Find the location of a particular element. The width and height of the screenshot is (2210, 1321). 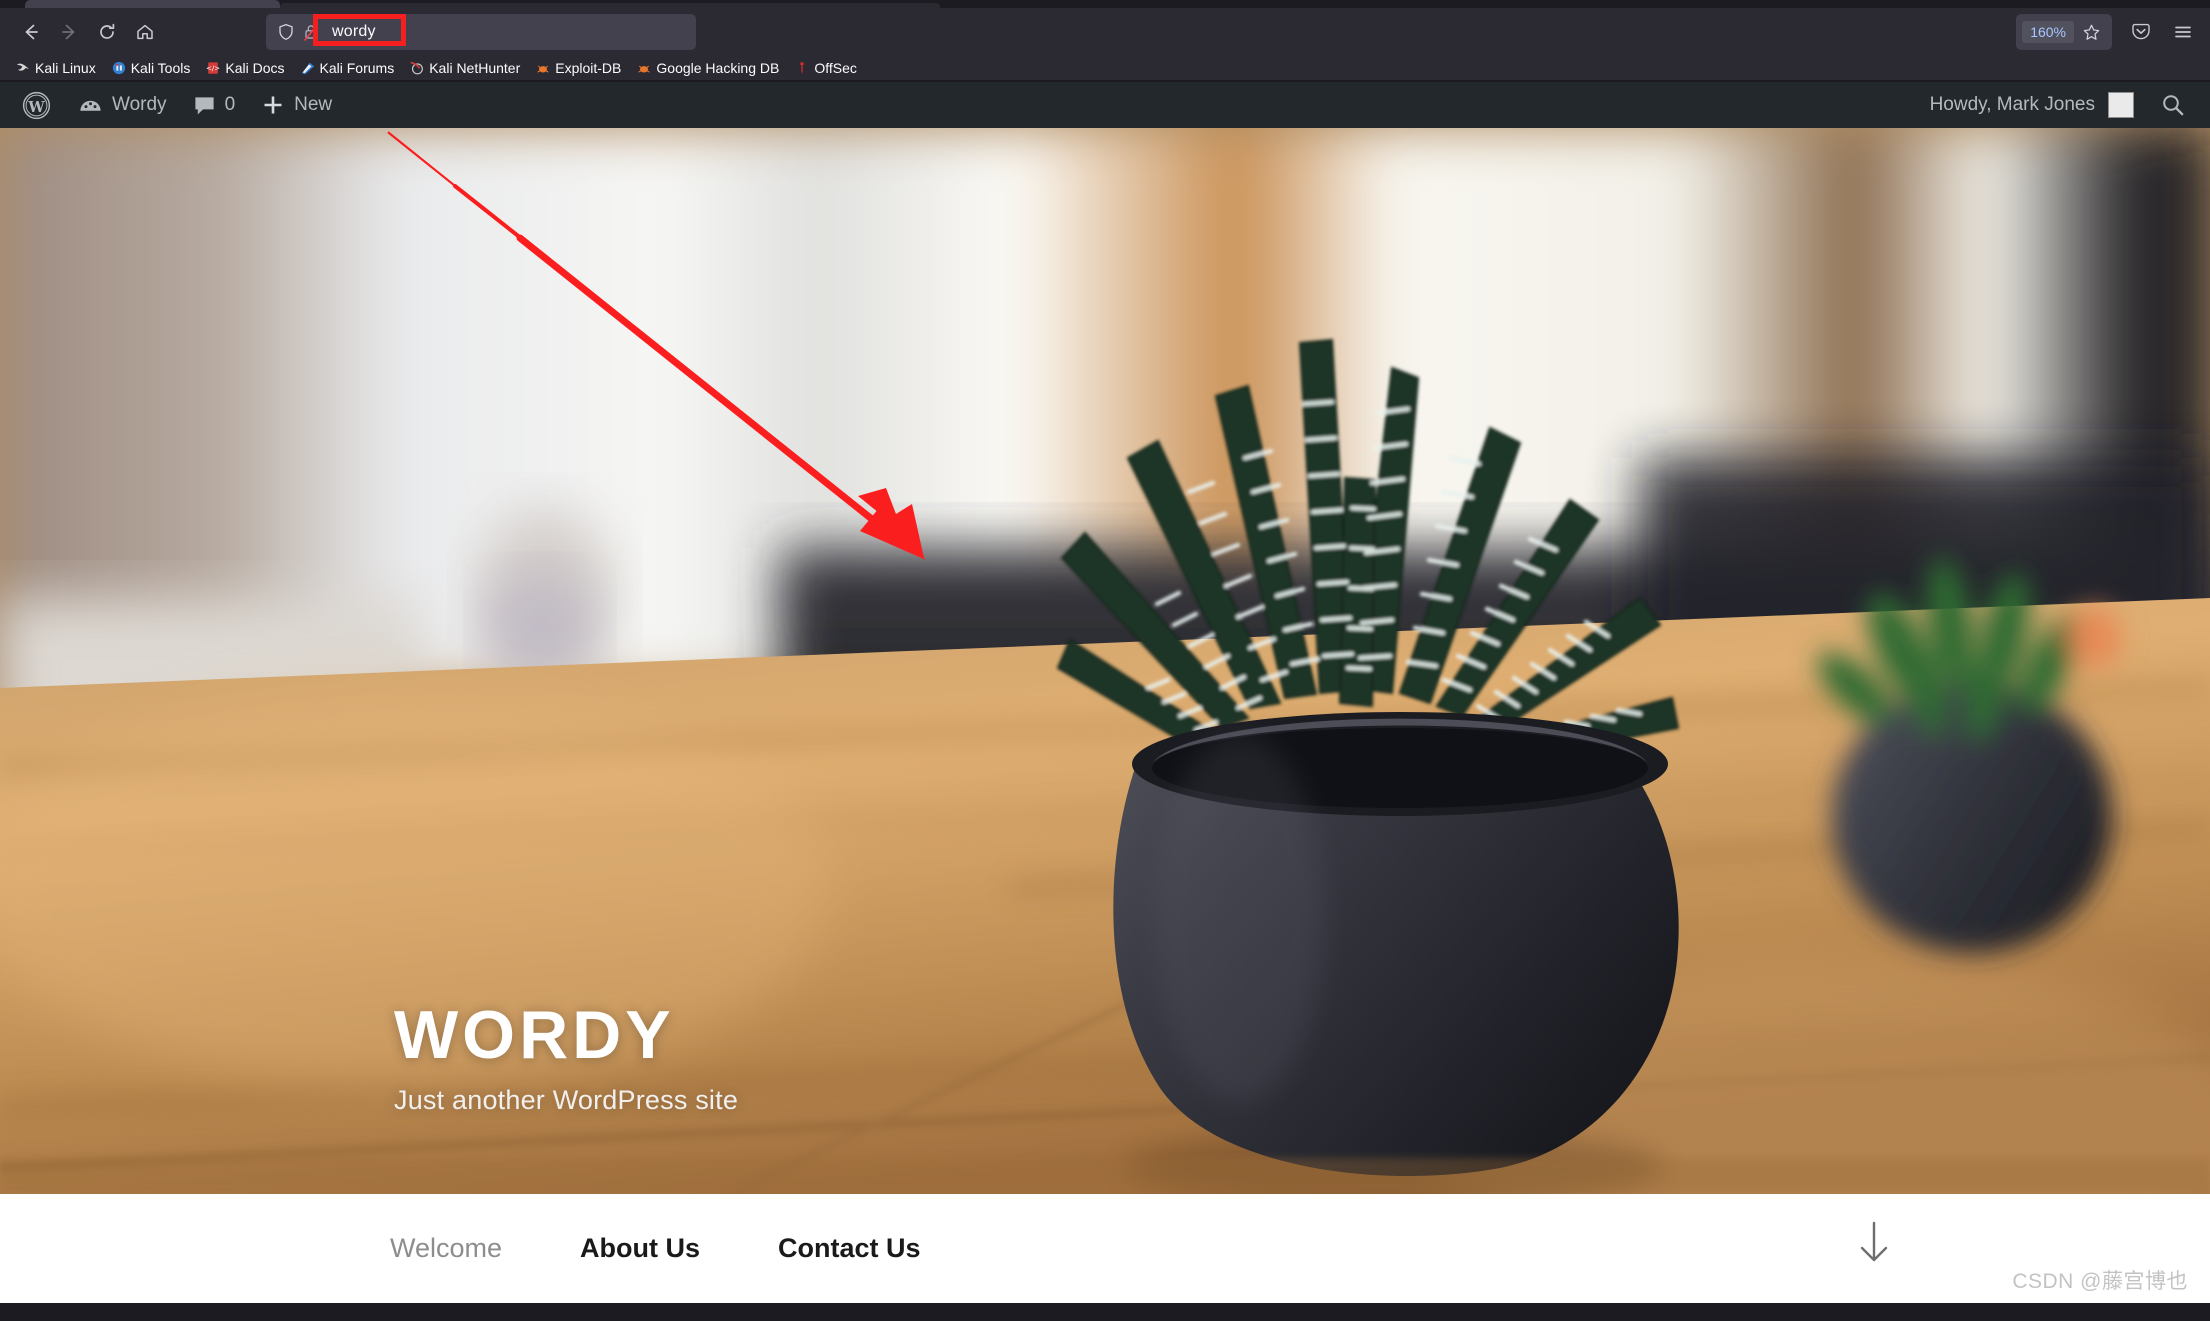

nav-item-about-us: About Us is located at coordinates (659, 1248).